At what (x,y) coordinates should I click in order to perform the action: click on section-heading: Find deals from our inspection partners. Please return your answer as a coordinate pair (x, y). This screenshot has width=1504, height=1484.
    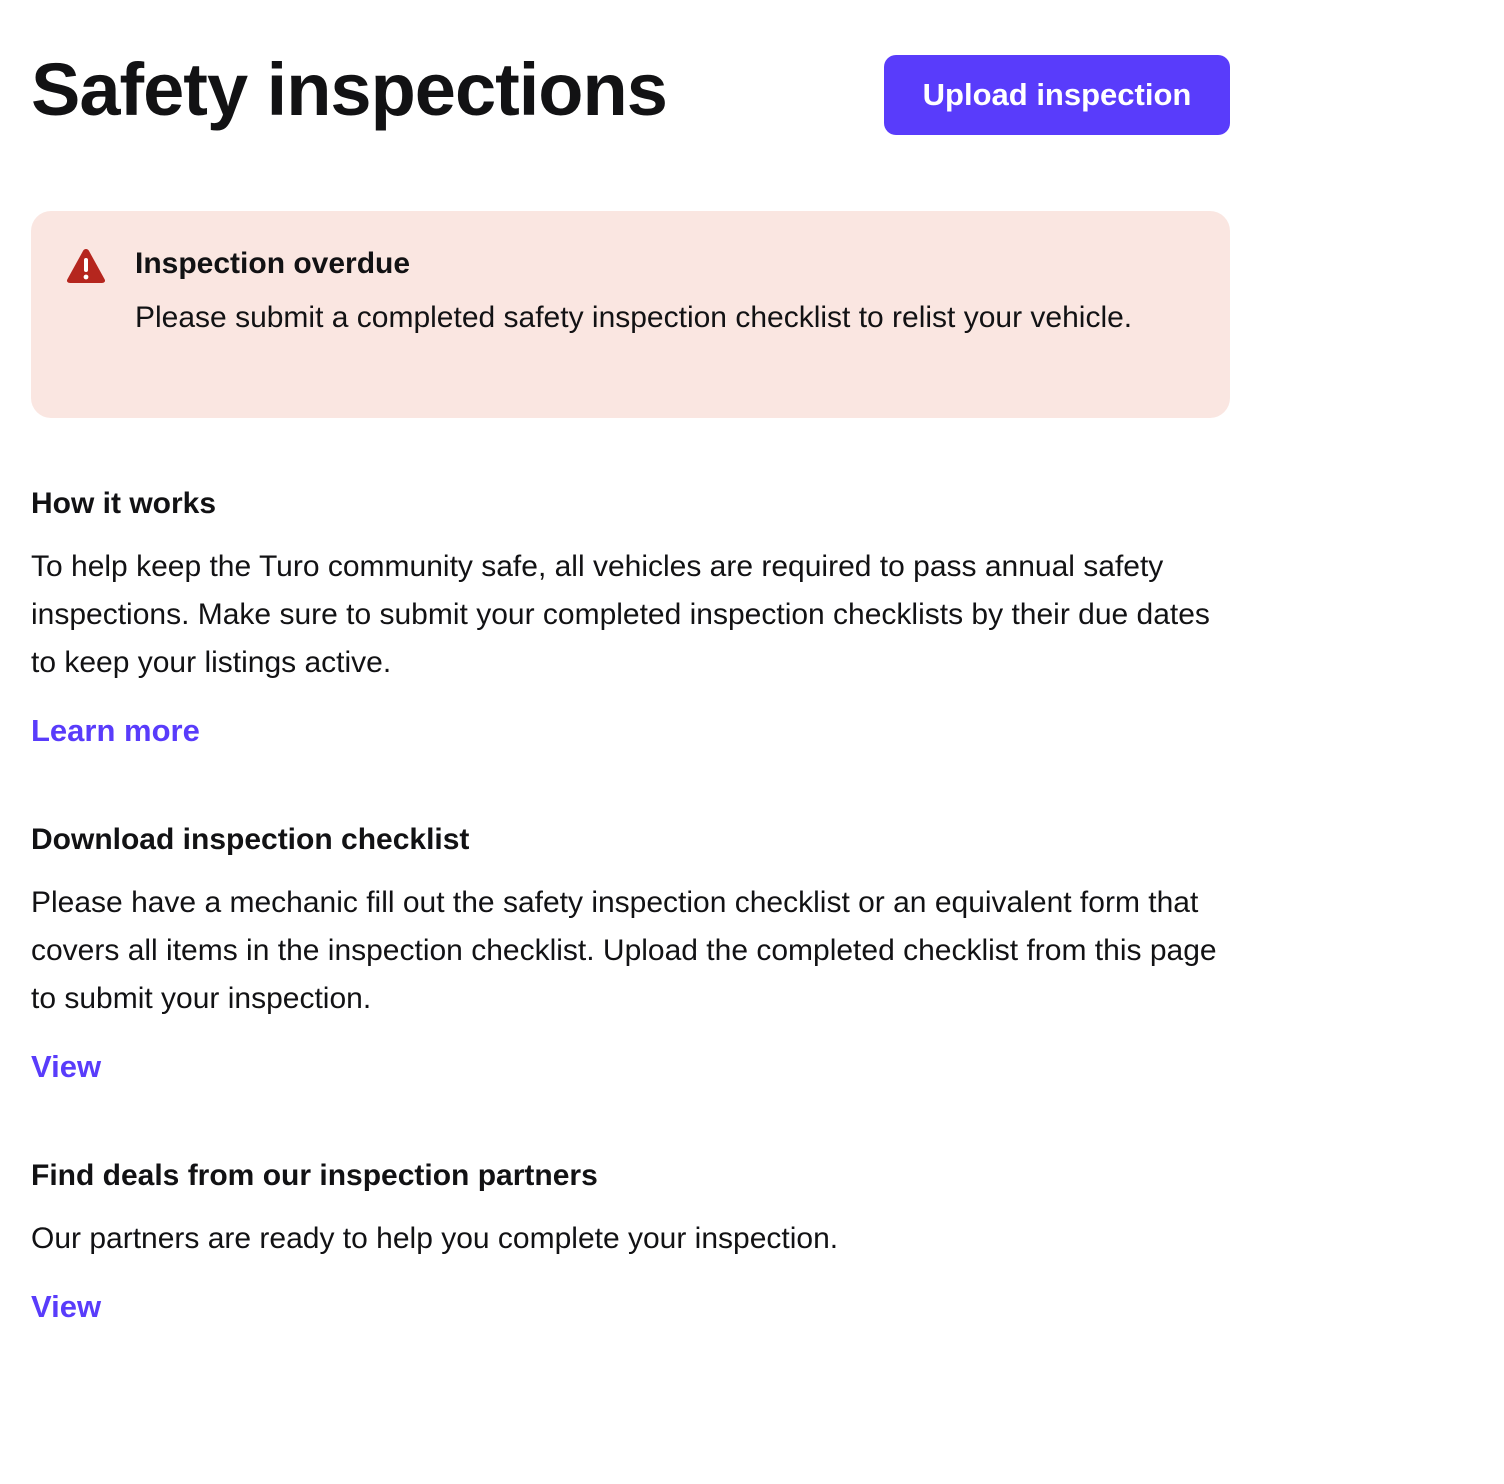
    Looking at the image, I should click on (314, 1175).